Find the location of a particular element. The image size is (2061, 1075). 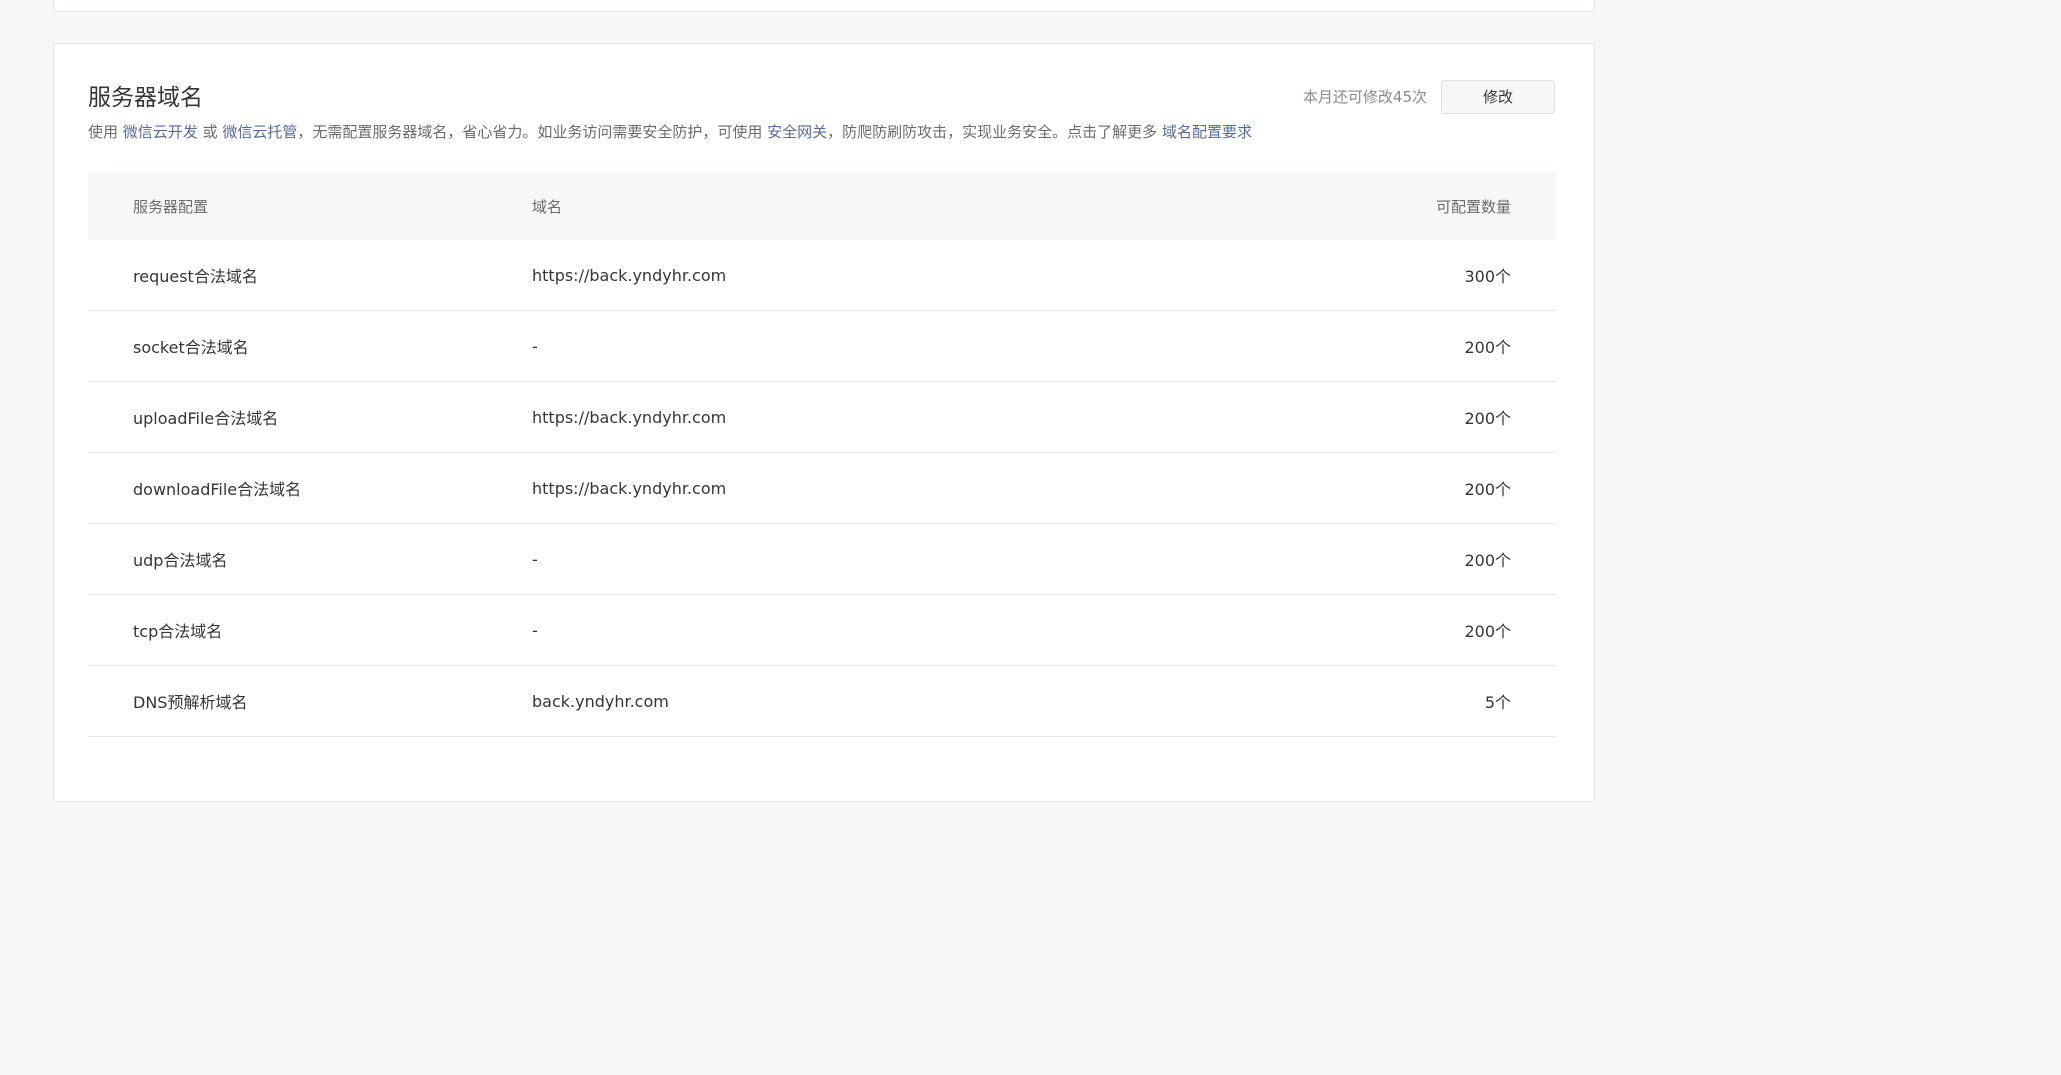

section-title: 服务器域名 is located at coordinates (145, 98).